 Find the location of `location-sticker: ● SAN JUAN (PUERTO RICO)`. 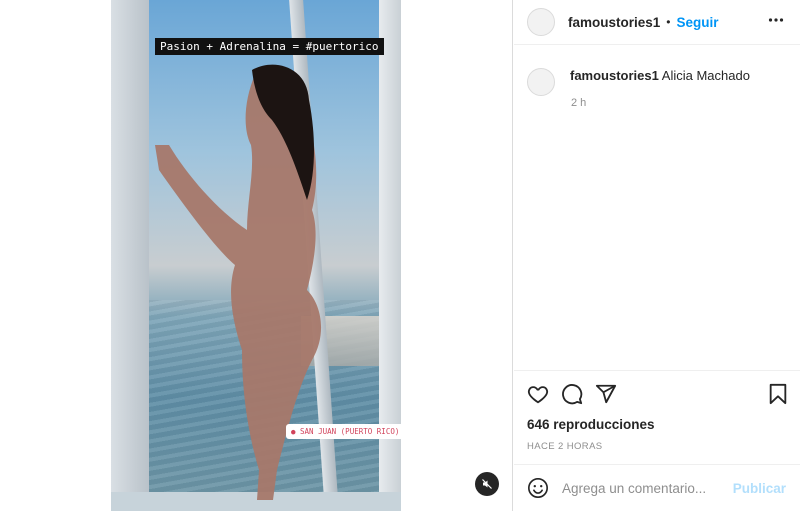

location-sticker: ● SAN JUAN (PUERTO RICO) is located at coordinates (343, 431).